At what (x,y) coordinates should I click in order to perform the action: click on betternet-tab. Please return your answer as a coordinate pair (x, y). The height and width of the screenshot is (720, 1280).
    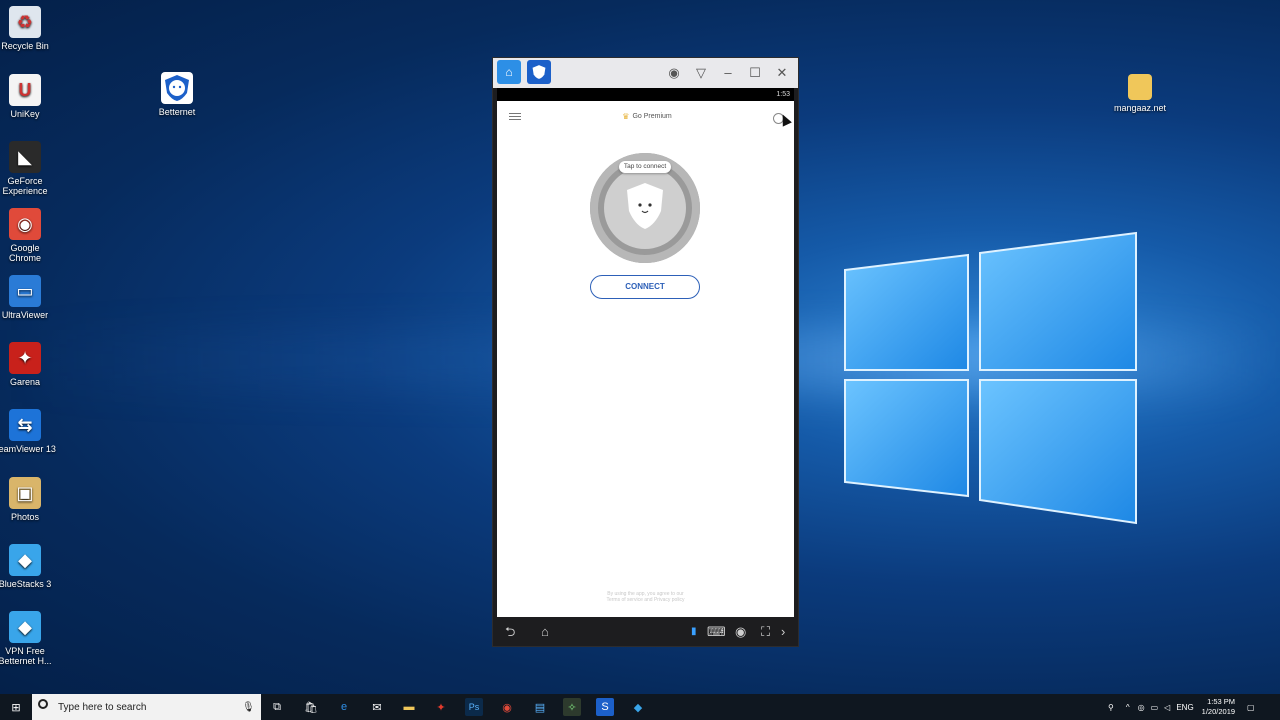
    Looking at the image, I should click on (539, 72).